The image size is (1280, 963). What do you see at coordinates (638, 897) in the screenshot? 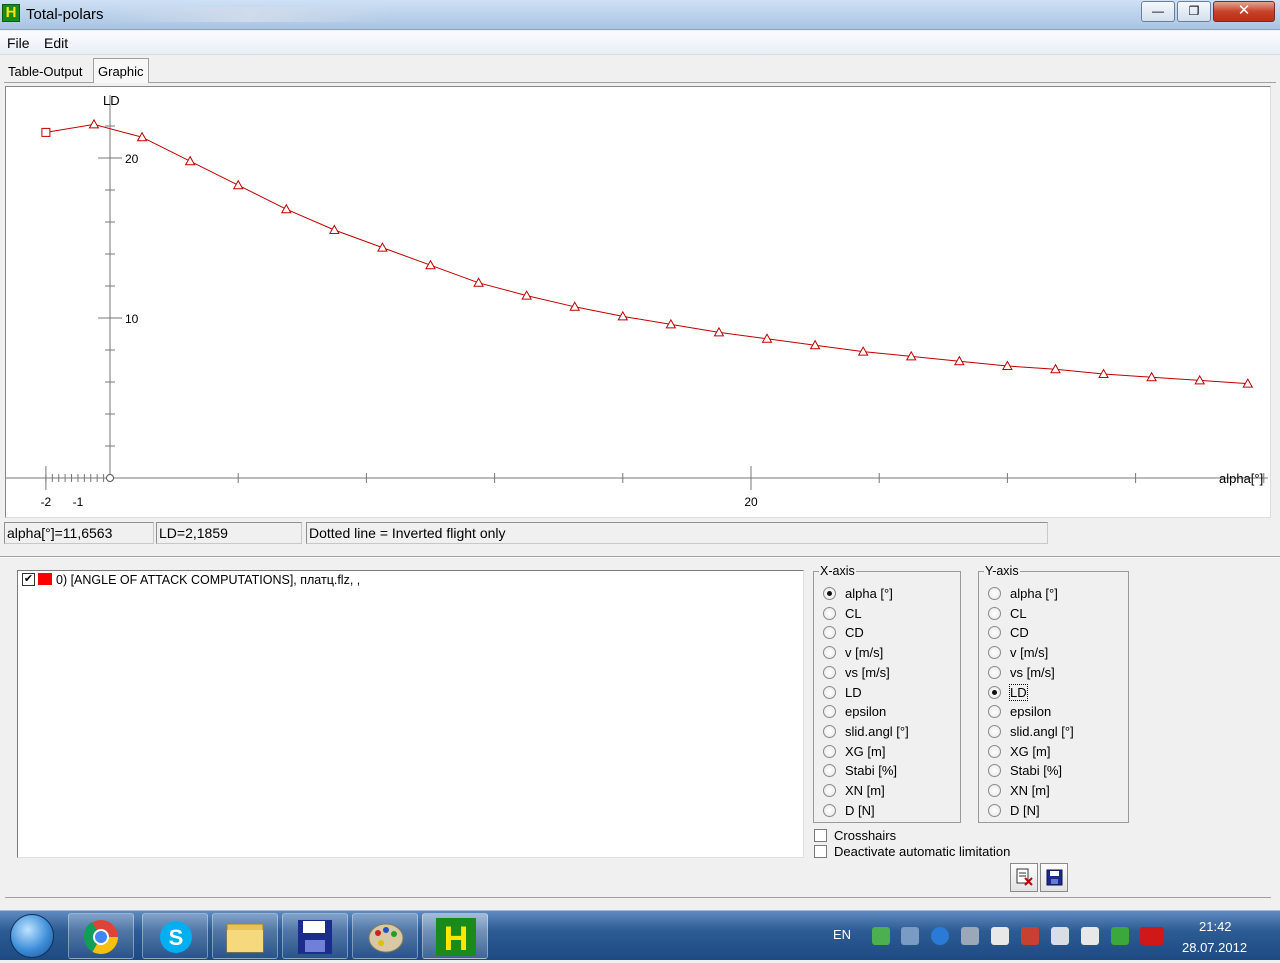
I see `bottom-border` at bounding box center [638, 897].